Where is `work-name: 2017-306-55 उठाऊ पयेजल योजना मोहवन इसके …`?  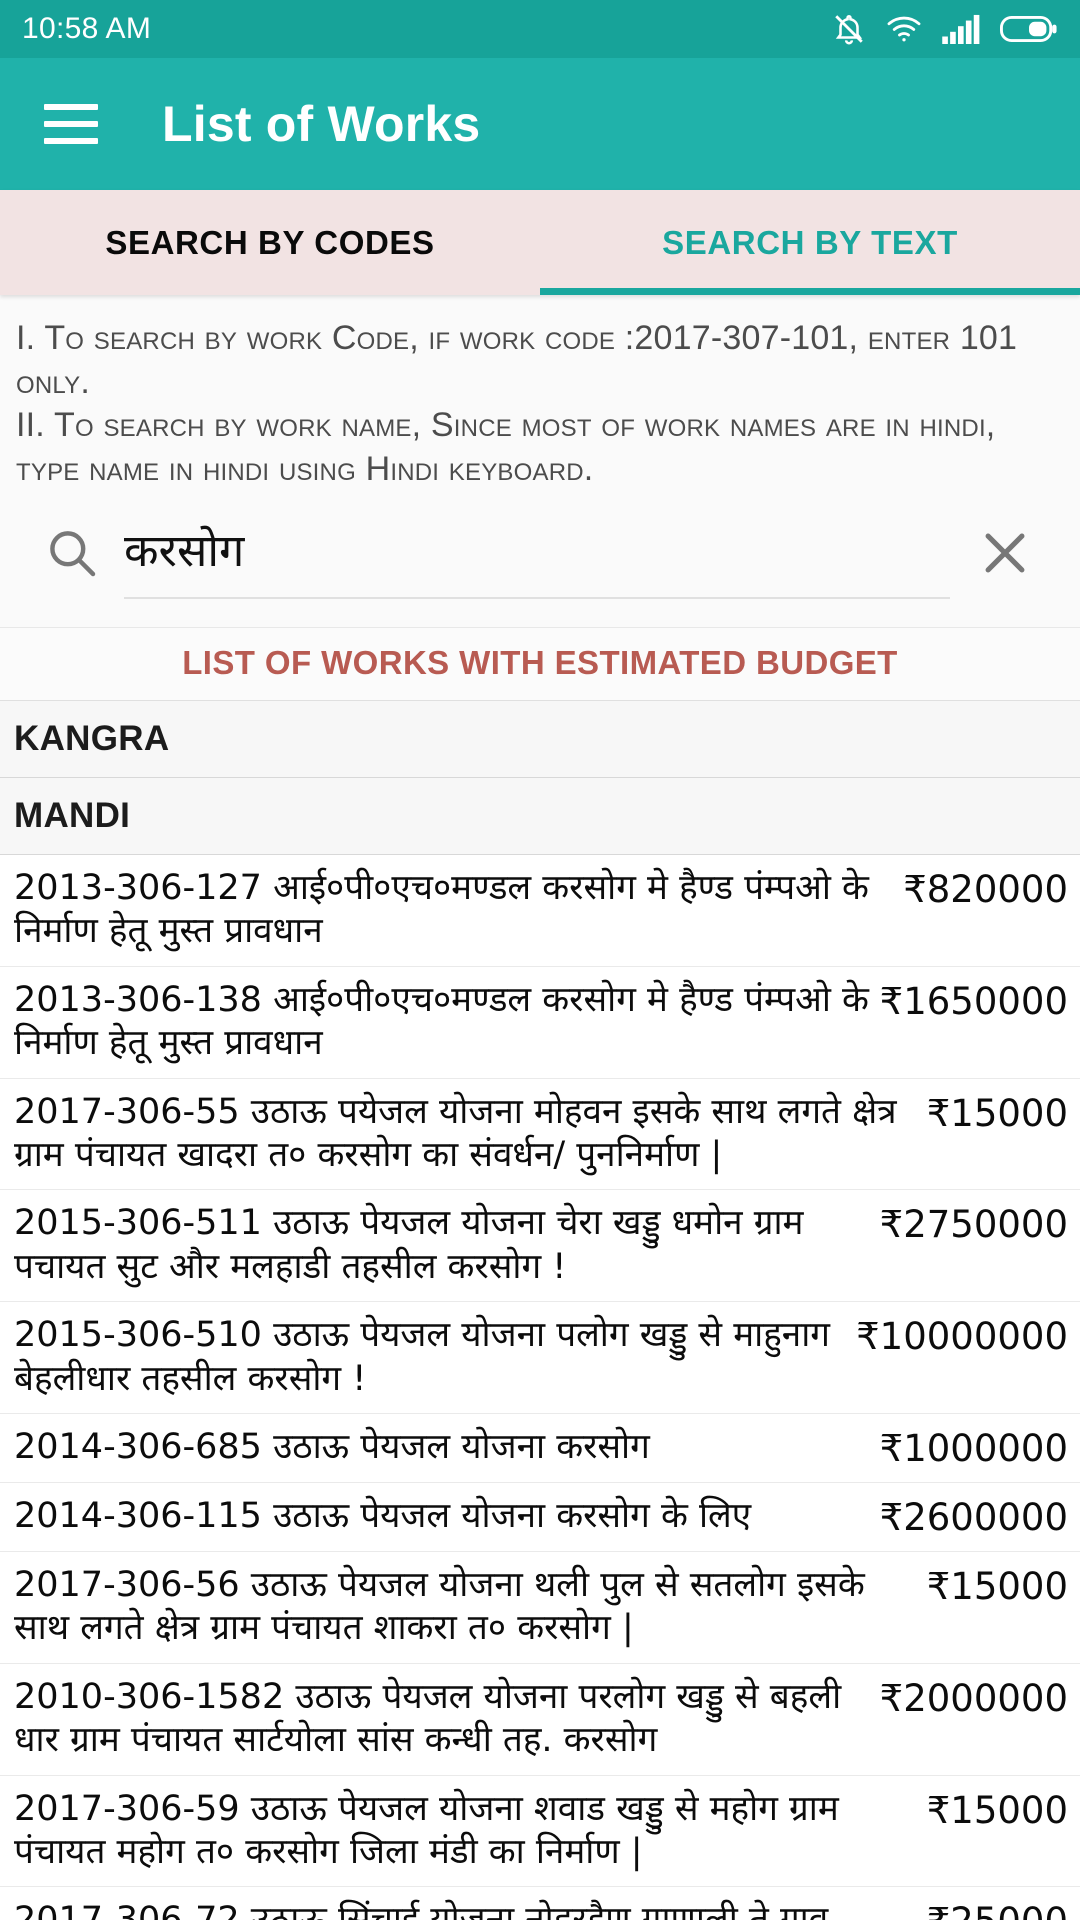
work-name: 2017-306-55 उठाऊ पयेजल योजना मोहवन इसके … is located at coordinates (455, 1133).